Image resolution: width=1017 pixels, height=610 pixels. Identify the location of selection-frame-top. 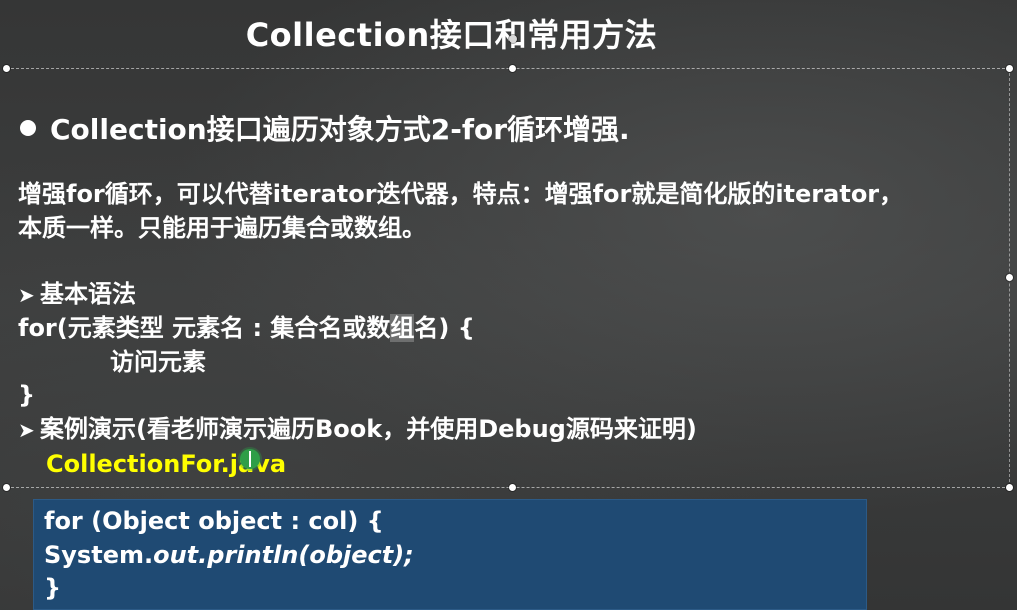
(508, 68).